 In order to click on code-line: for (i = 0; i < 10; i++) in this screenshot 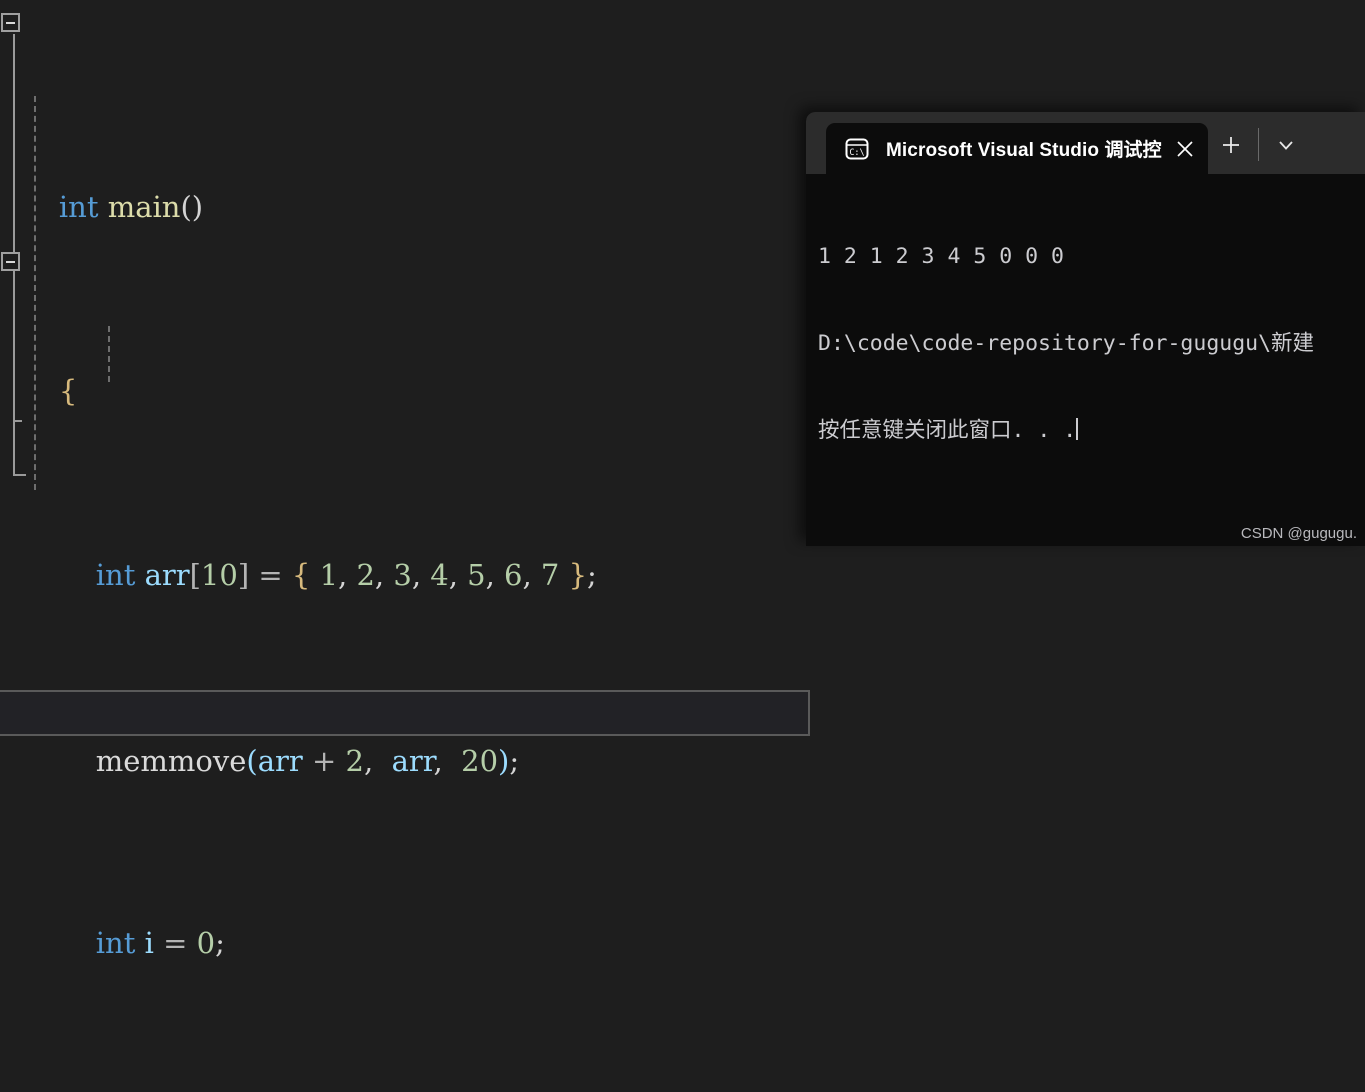, I will do `click(682, 1075)`.